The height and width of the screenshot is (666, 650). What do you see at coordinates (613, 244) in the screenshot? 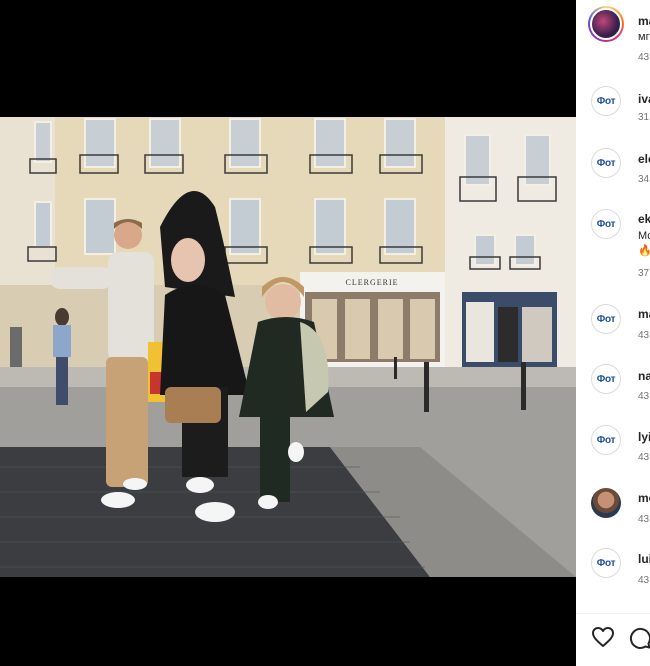
I see `comment-item: Фот ek Мс 🔥 37` at bounding box center [613, 244].